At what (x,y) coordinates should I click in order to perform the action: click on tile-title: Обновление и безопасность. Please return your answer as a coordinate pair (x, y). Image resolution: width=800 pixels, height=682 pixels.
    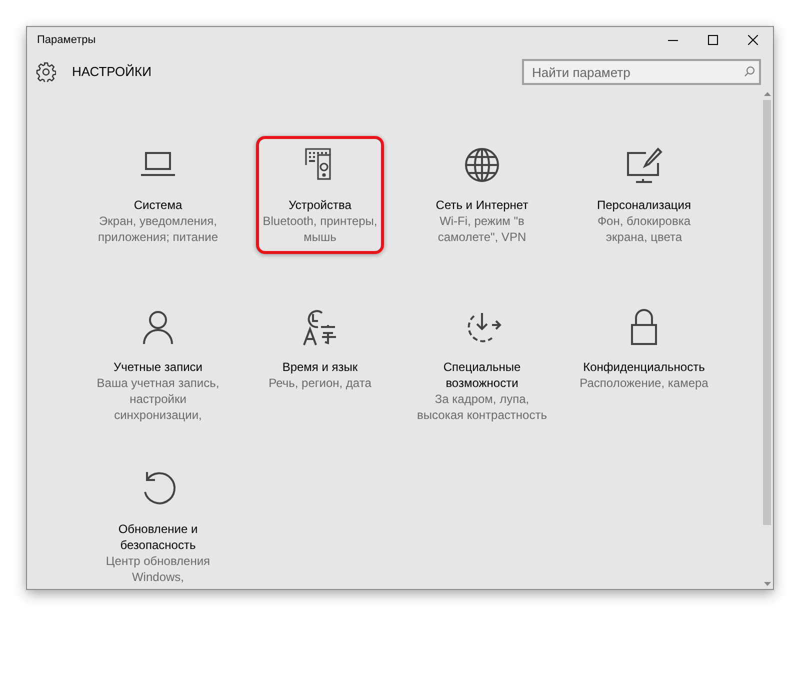
    Looking at the image, I should click on (158, 537).